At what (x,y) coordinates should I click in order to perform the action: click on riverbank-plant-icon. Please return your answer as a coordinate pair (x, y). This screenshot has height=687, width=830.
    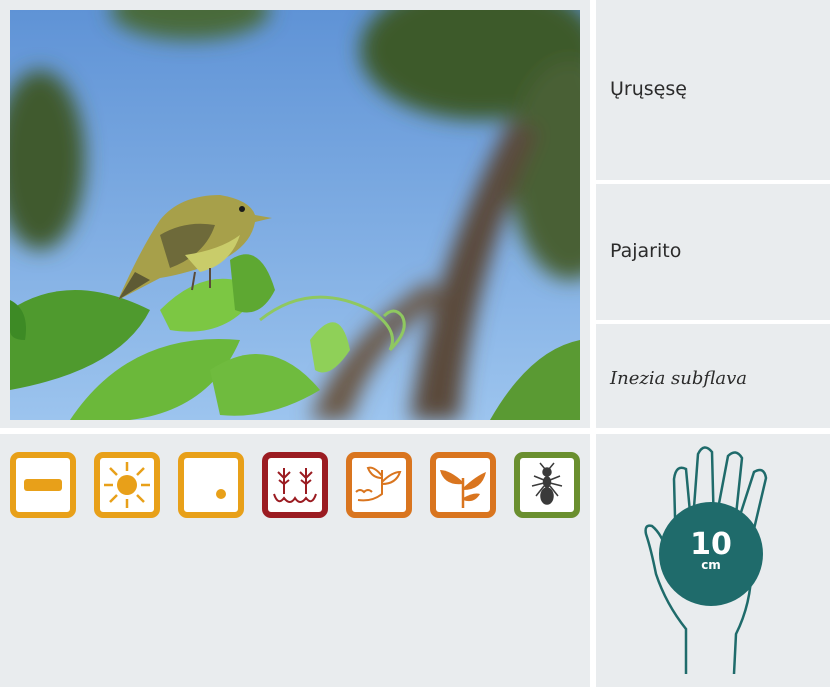
    Looking at the image, I should click on (379, 485).